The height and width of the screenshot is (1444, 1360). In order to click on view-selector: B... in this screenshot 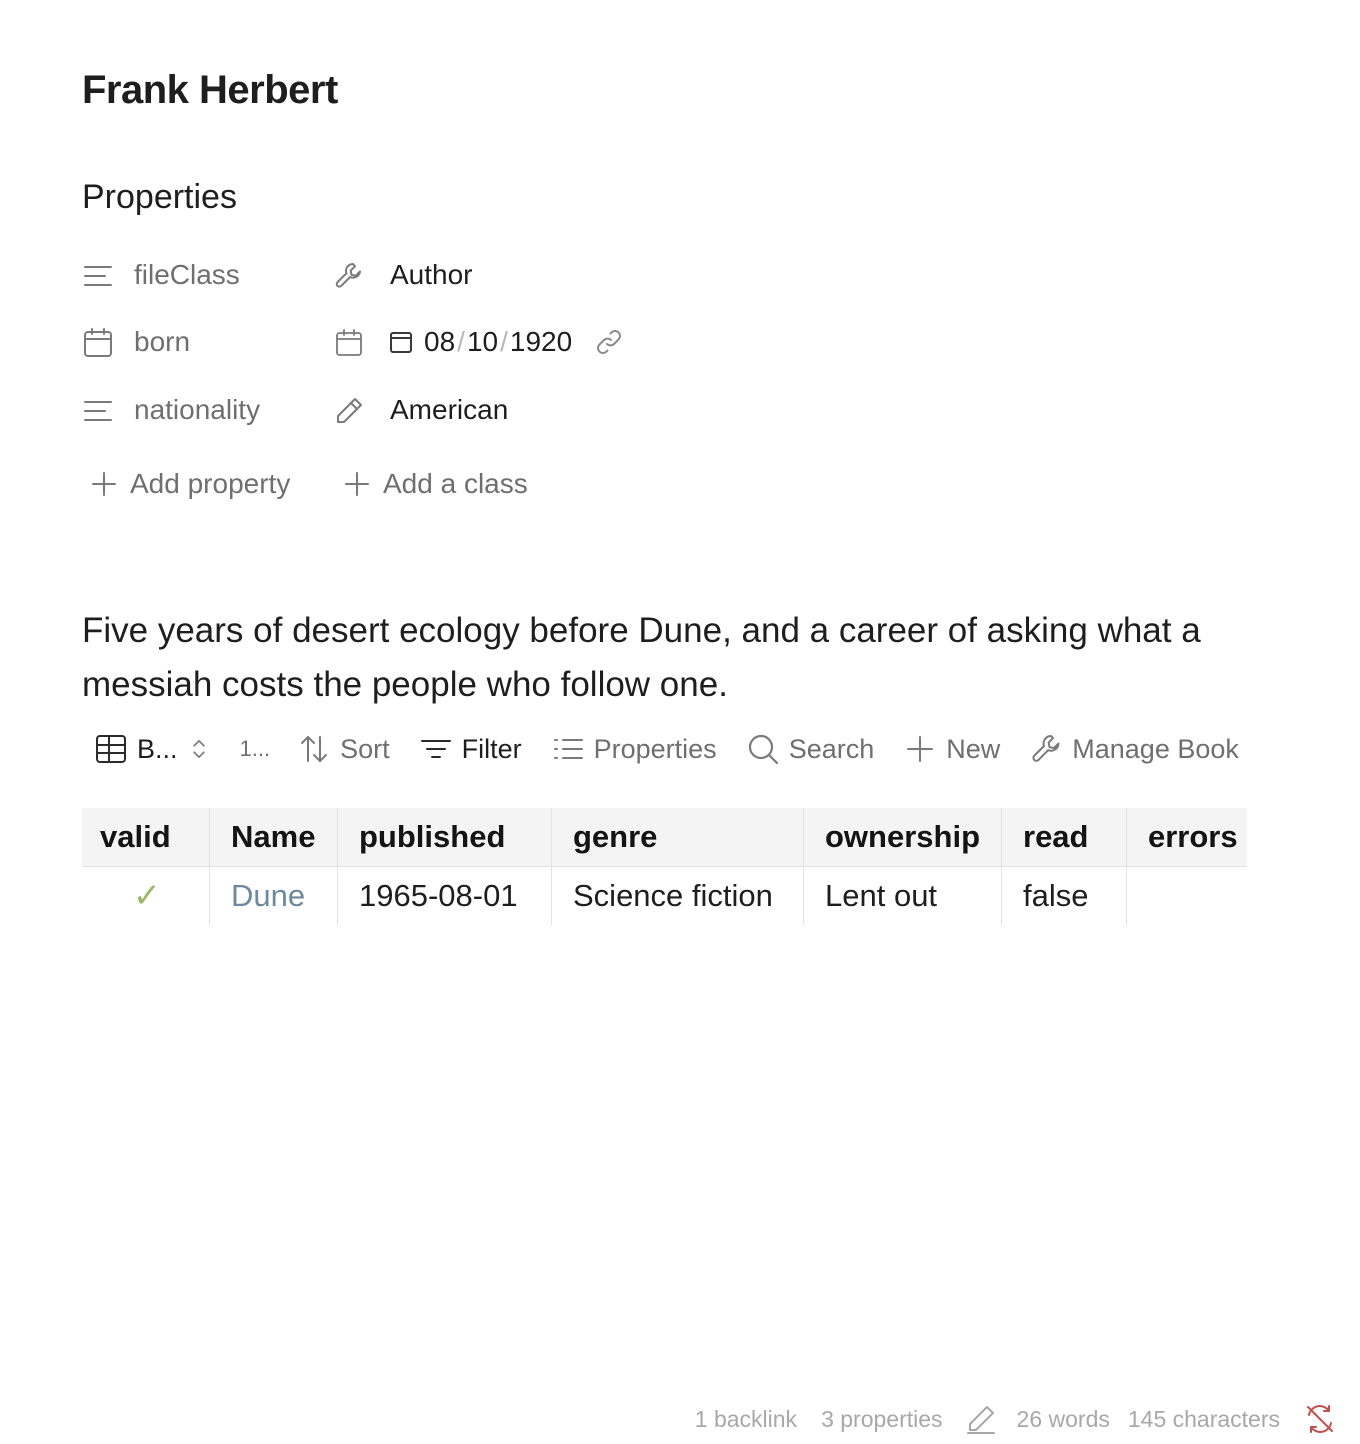, I will do `click(153, 749)`.